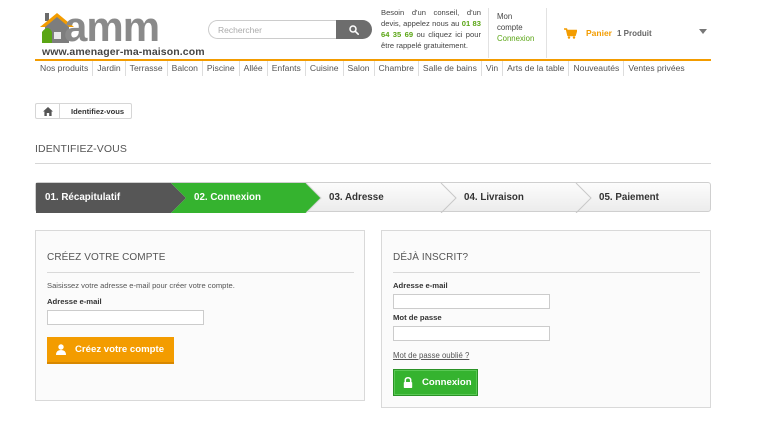 This screenshot has width=761, height=430. I want to click on nav-item-jardin: Jardin, so click(109, 68).